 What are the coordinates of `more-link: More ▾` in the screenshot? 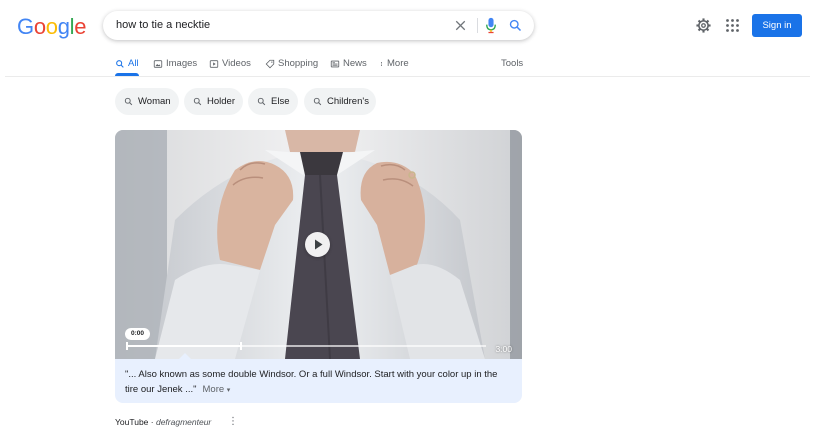 It's located at (217, 389).